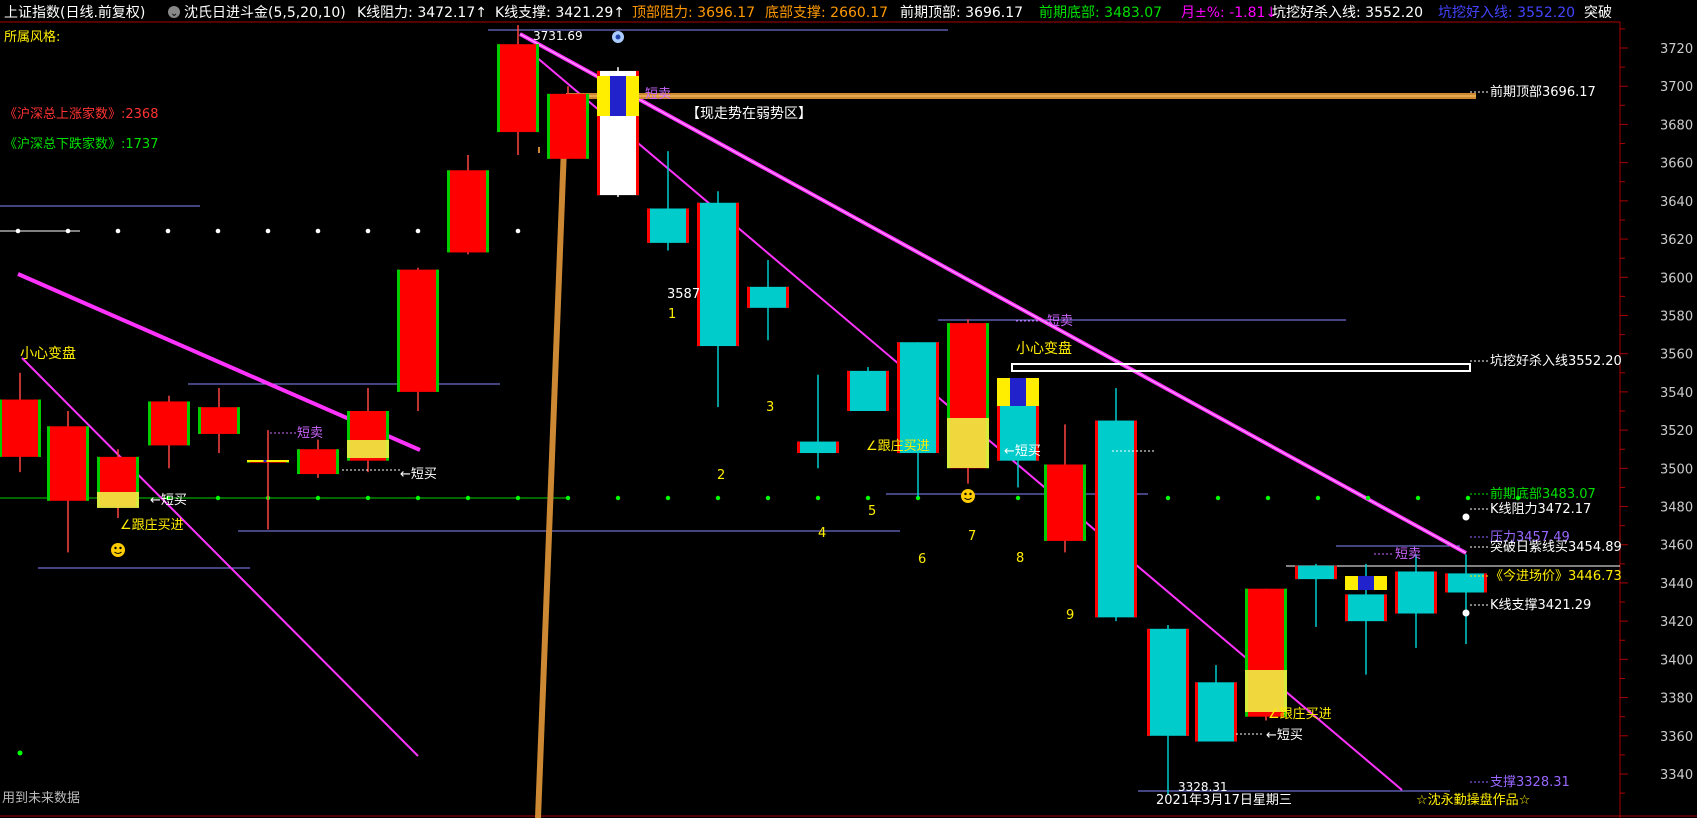 The width and height of the screenshot is (1697, 818). Describe the element at coordinates (683, 294) in the screenshot. I see `annotation: 3587` at that location.